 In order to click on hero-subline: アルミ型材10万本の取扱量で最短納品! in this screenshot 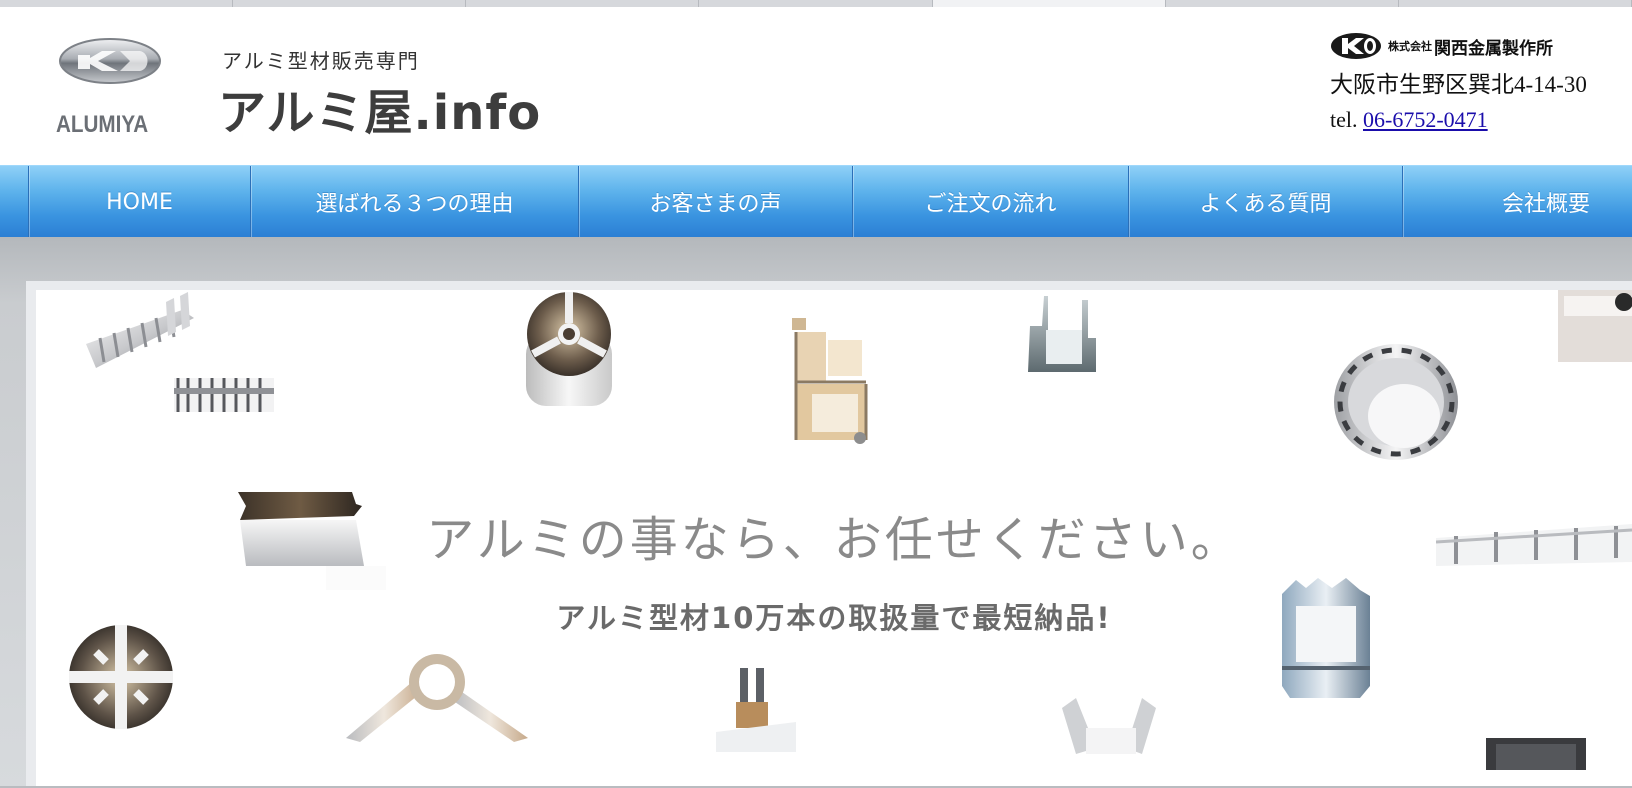, I will do `click(834, 618)`.